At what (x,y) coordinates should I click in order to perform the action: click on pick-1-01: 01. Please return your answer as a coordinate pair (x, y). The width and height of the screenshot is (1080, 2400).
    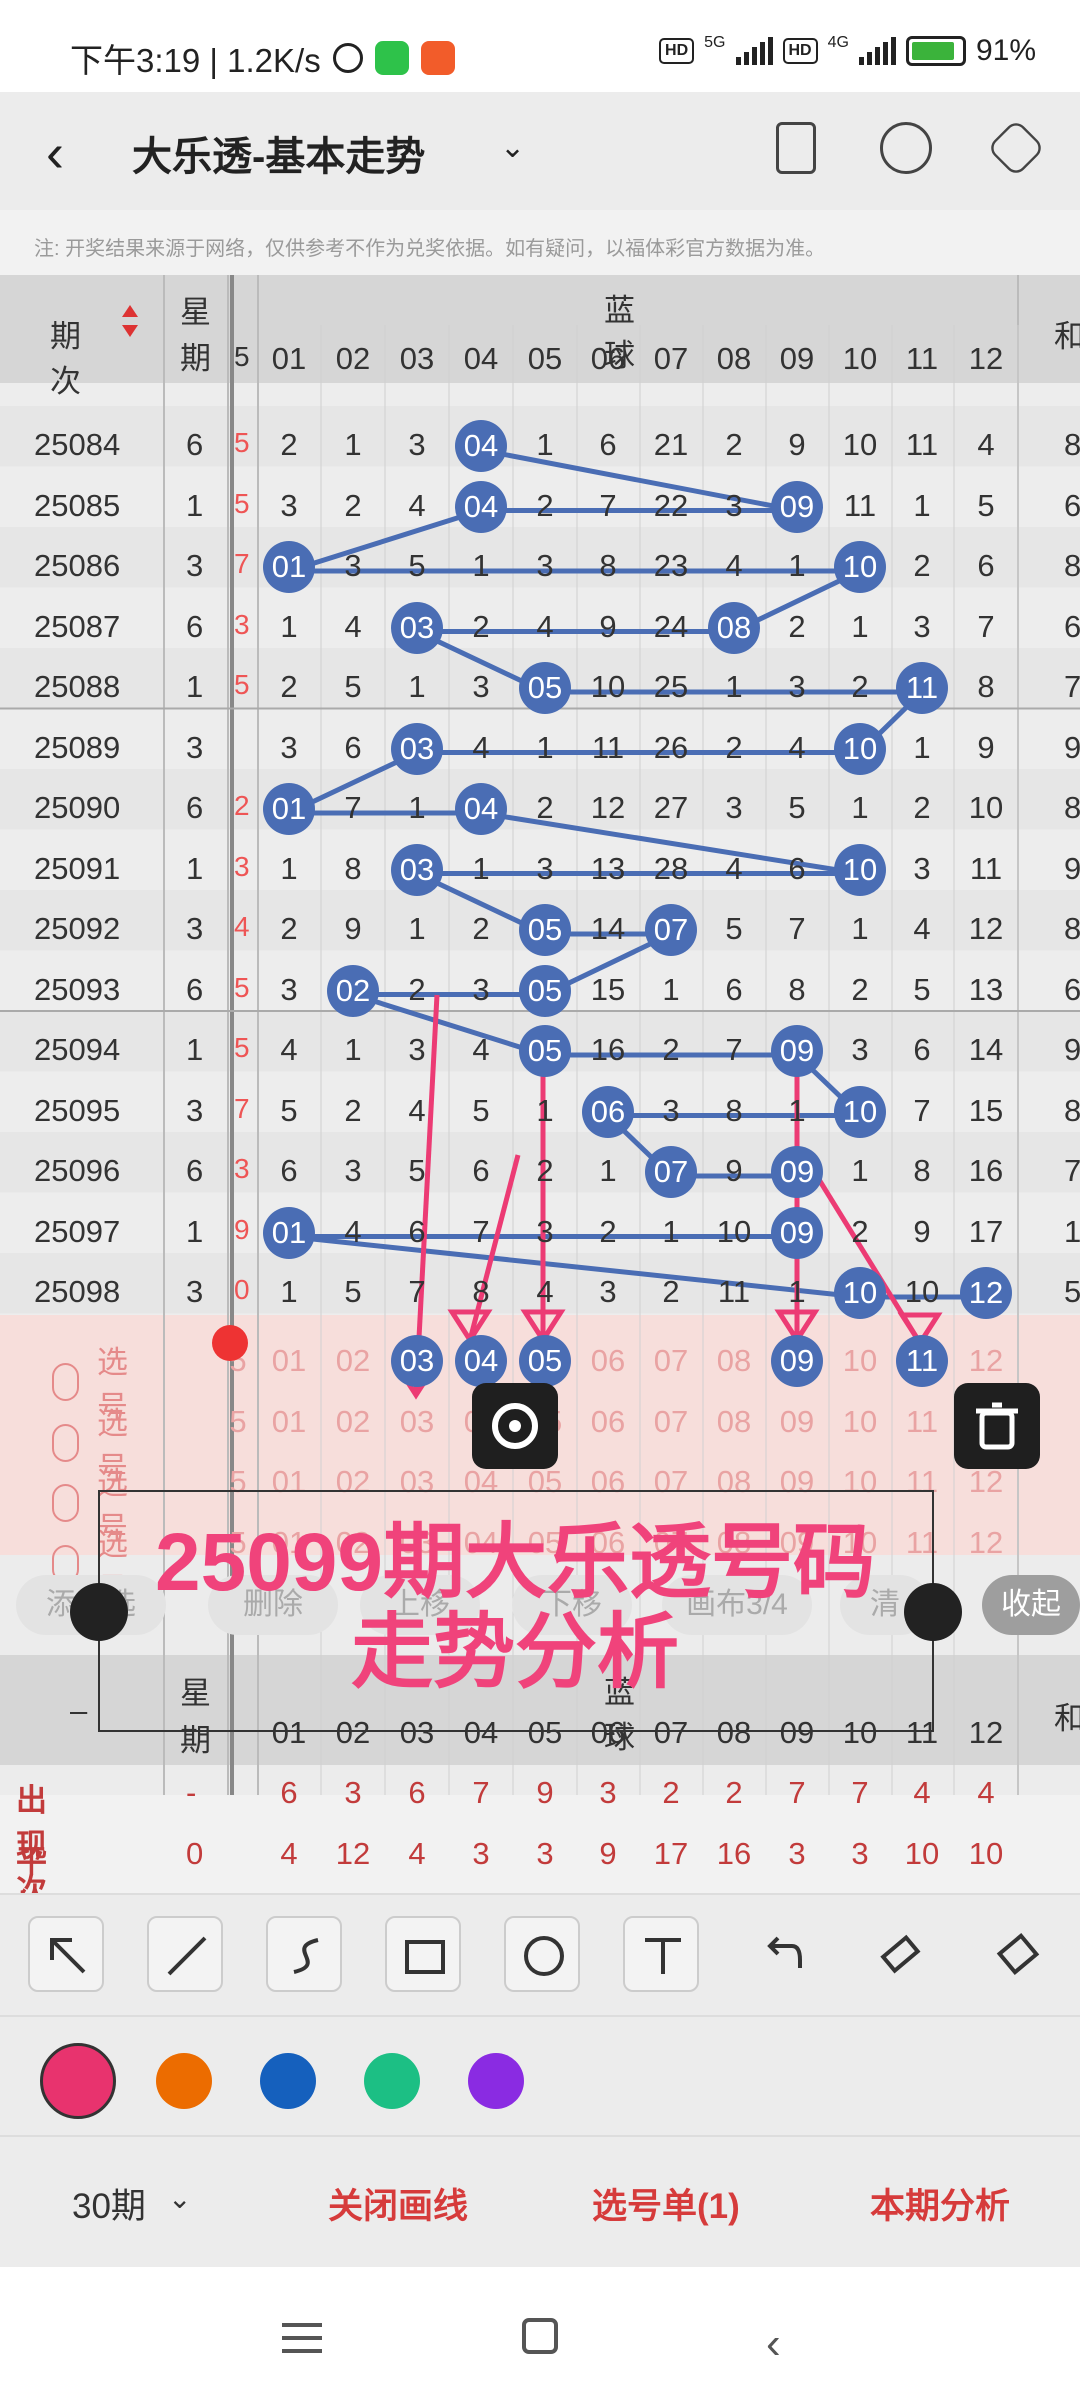
    Looking at the image, I should click on (289, 1361).